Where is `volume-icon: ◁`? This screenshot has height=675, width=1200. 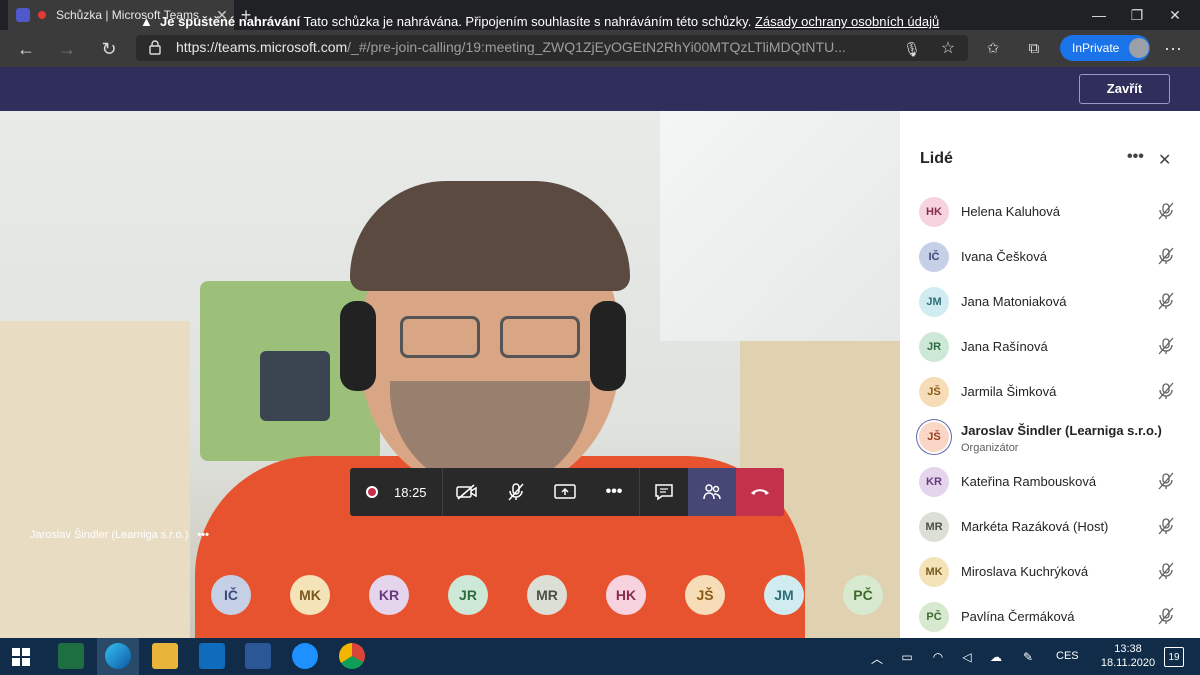
volume-icon: ◁ is located at coordinates (967, 657).